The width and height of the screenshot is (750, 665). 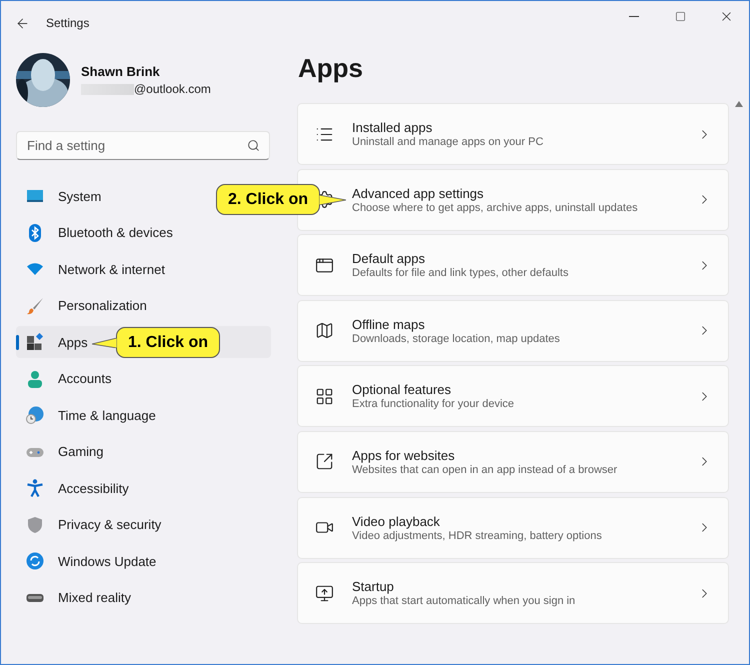 What do you see at coordinates (389, 258) in the screenshot?
I see `card-title: Default apps` at bounding box center [389, 258].